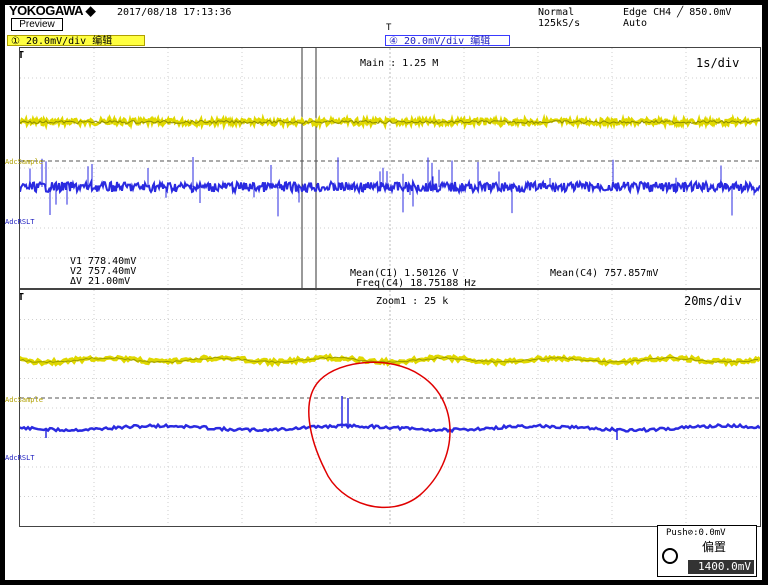 This screenshot has height=585, width=768. I want to click on preview-button: Preview, so click(37, 24).